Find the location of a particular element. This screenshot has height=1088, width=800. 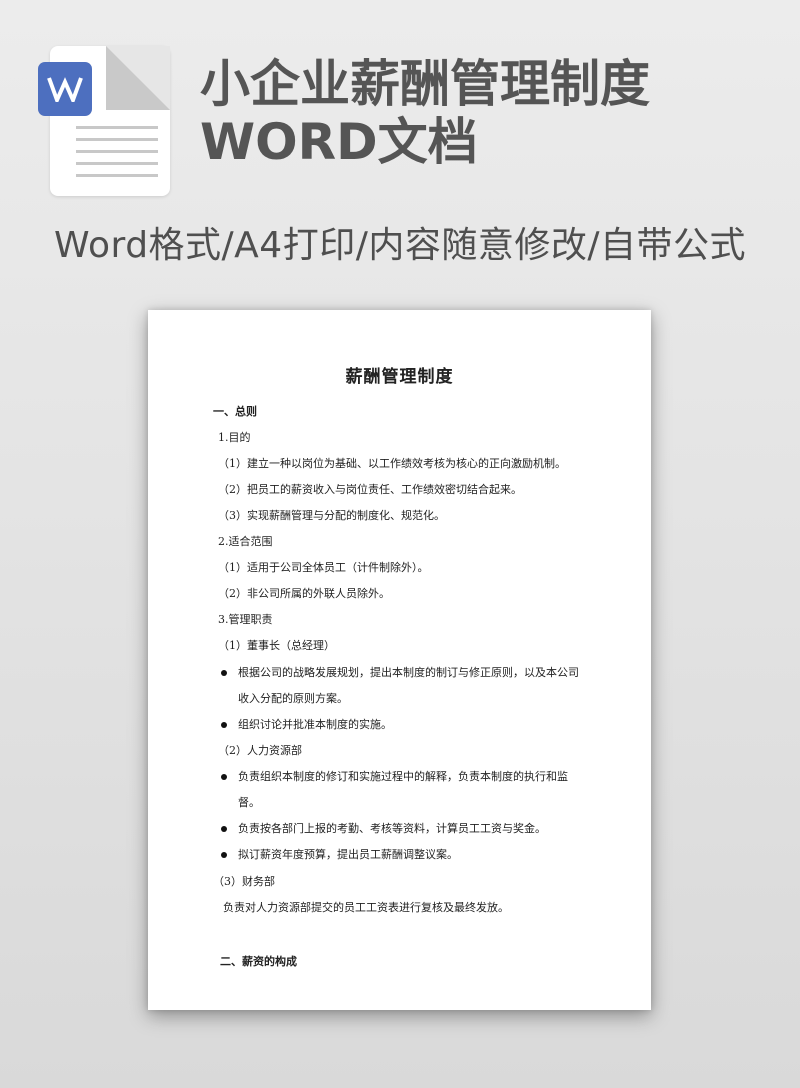

document-line: （1）适用于公司全体员工（计件制除外）。 is located at coordinates (323, 567).